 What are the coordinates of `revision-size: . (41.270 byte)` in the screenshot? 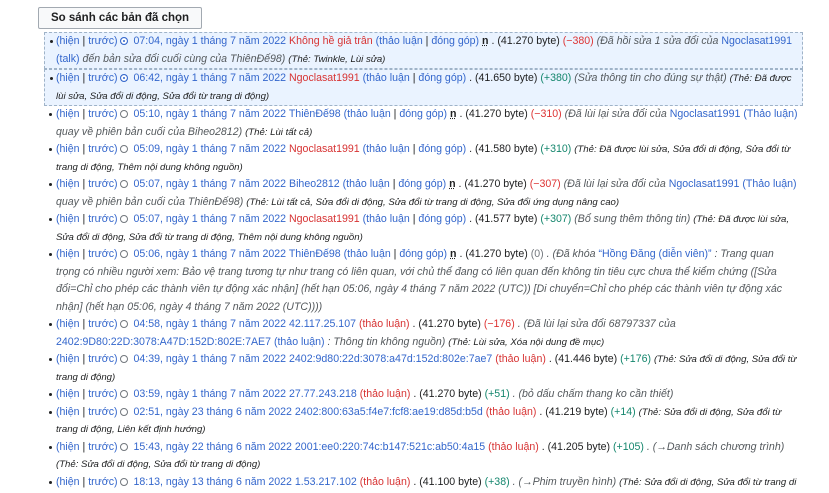 It's located at (492, 184).